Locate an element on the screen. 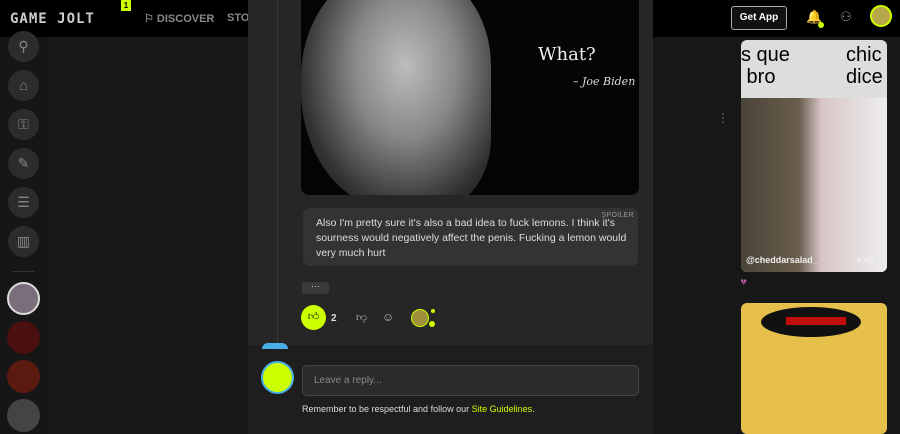 The height and width of the screenshot is (434, 900). store-icon: ⌂ is located at coordinates (23, 85).